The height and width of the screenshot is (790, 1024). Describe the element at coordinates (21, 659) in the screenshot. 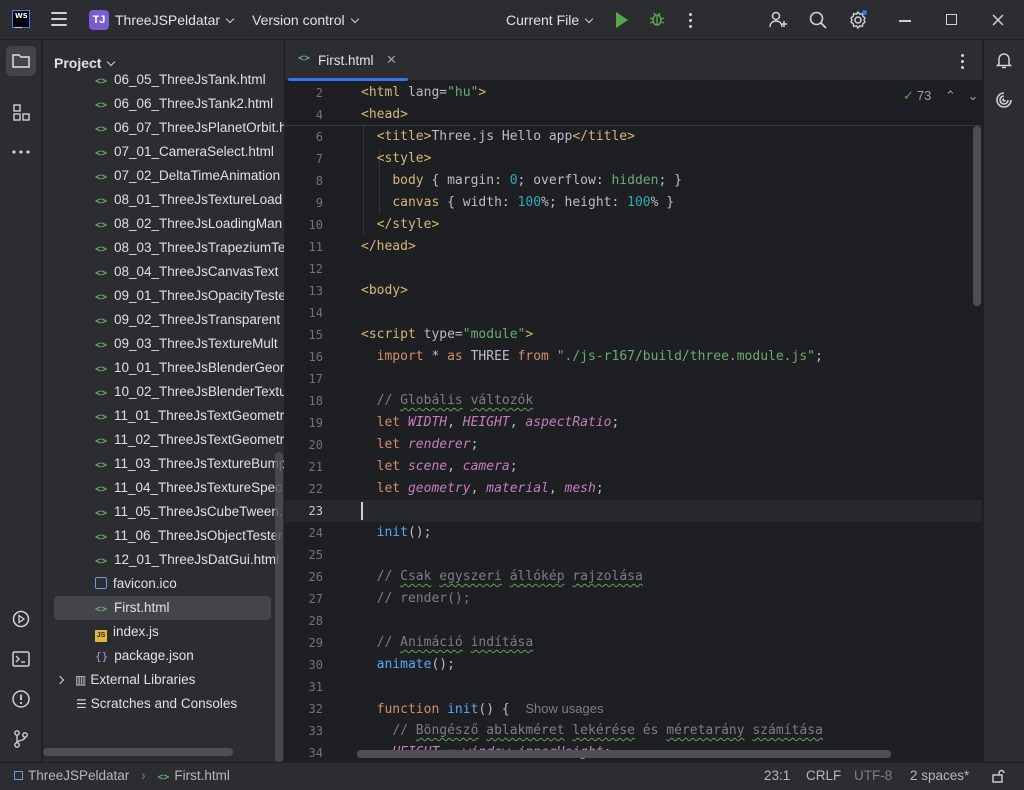

I see `terminal-tool-button` at that location.